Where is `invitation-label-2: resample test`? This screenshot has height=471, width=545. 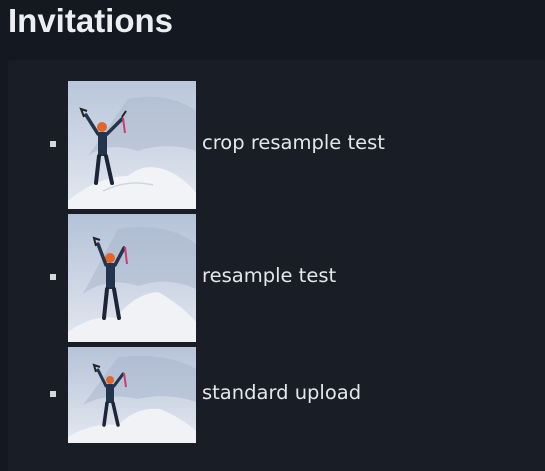
invitation-label-2: resample test is located at coordinates (269, 275).